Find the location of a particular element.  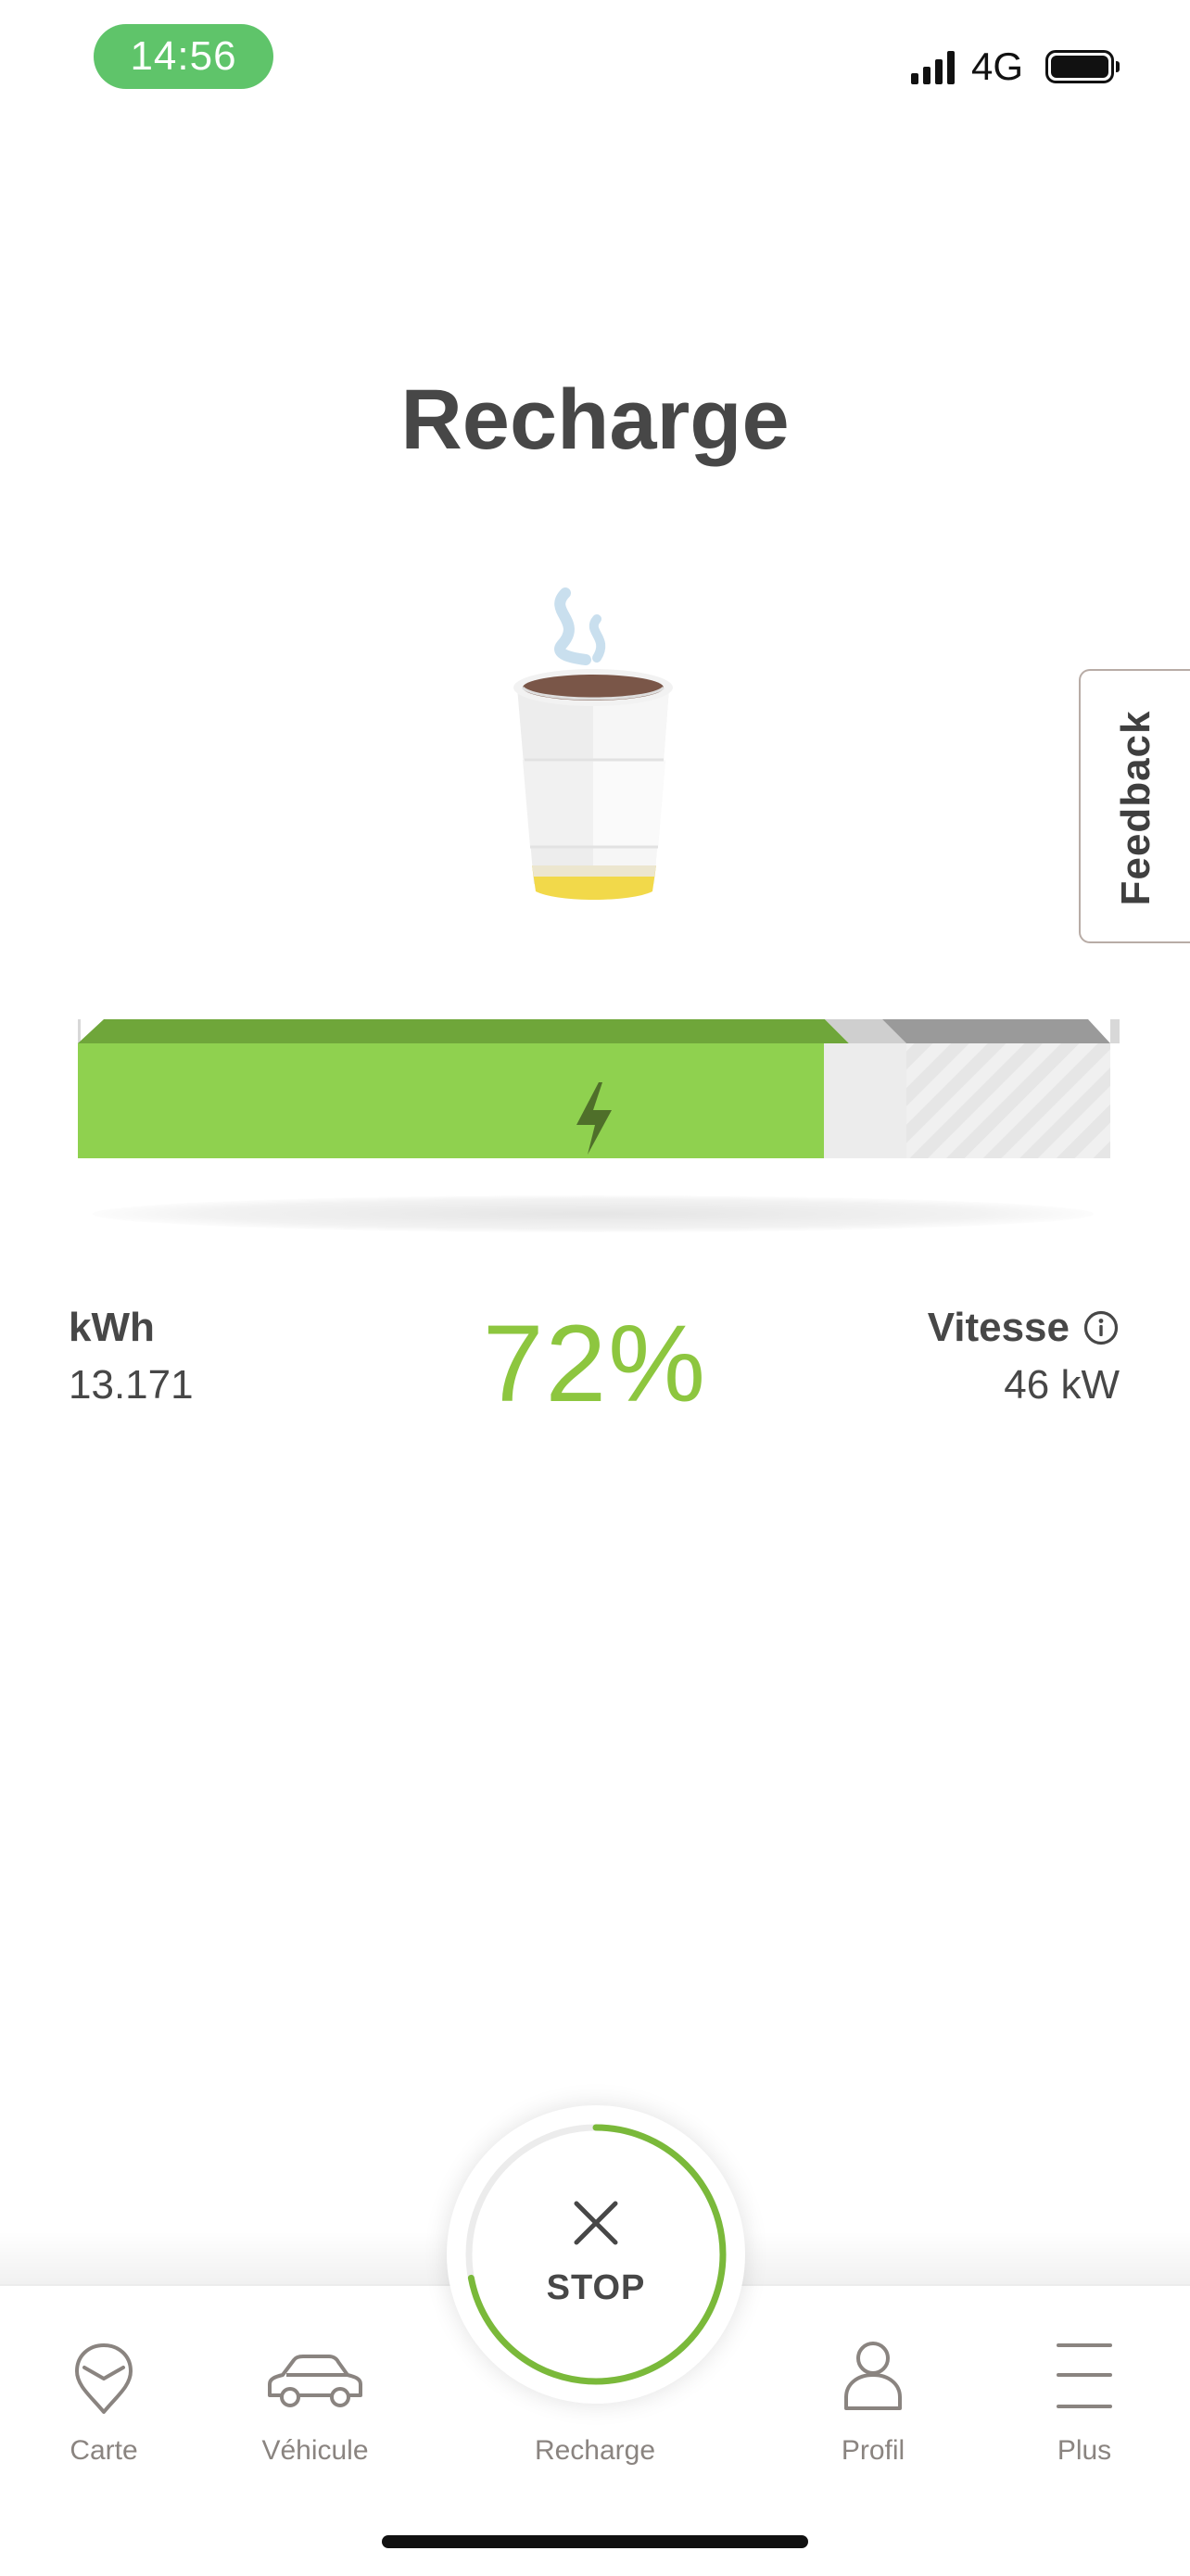

car-icon is located at coordinates (315, 2381).